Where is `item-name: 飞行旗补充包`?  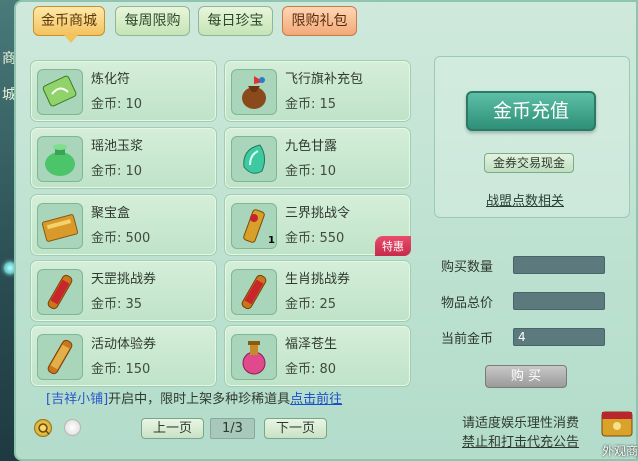
item-name: 飞行旗补充包 is located at coordinates (324, 79).